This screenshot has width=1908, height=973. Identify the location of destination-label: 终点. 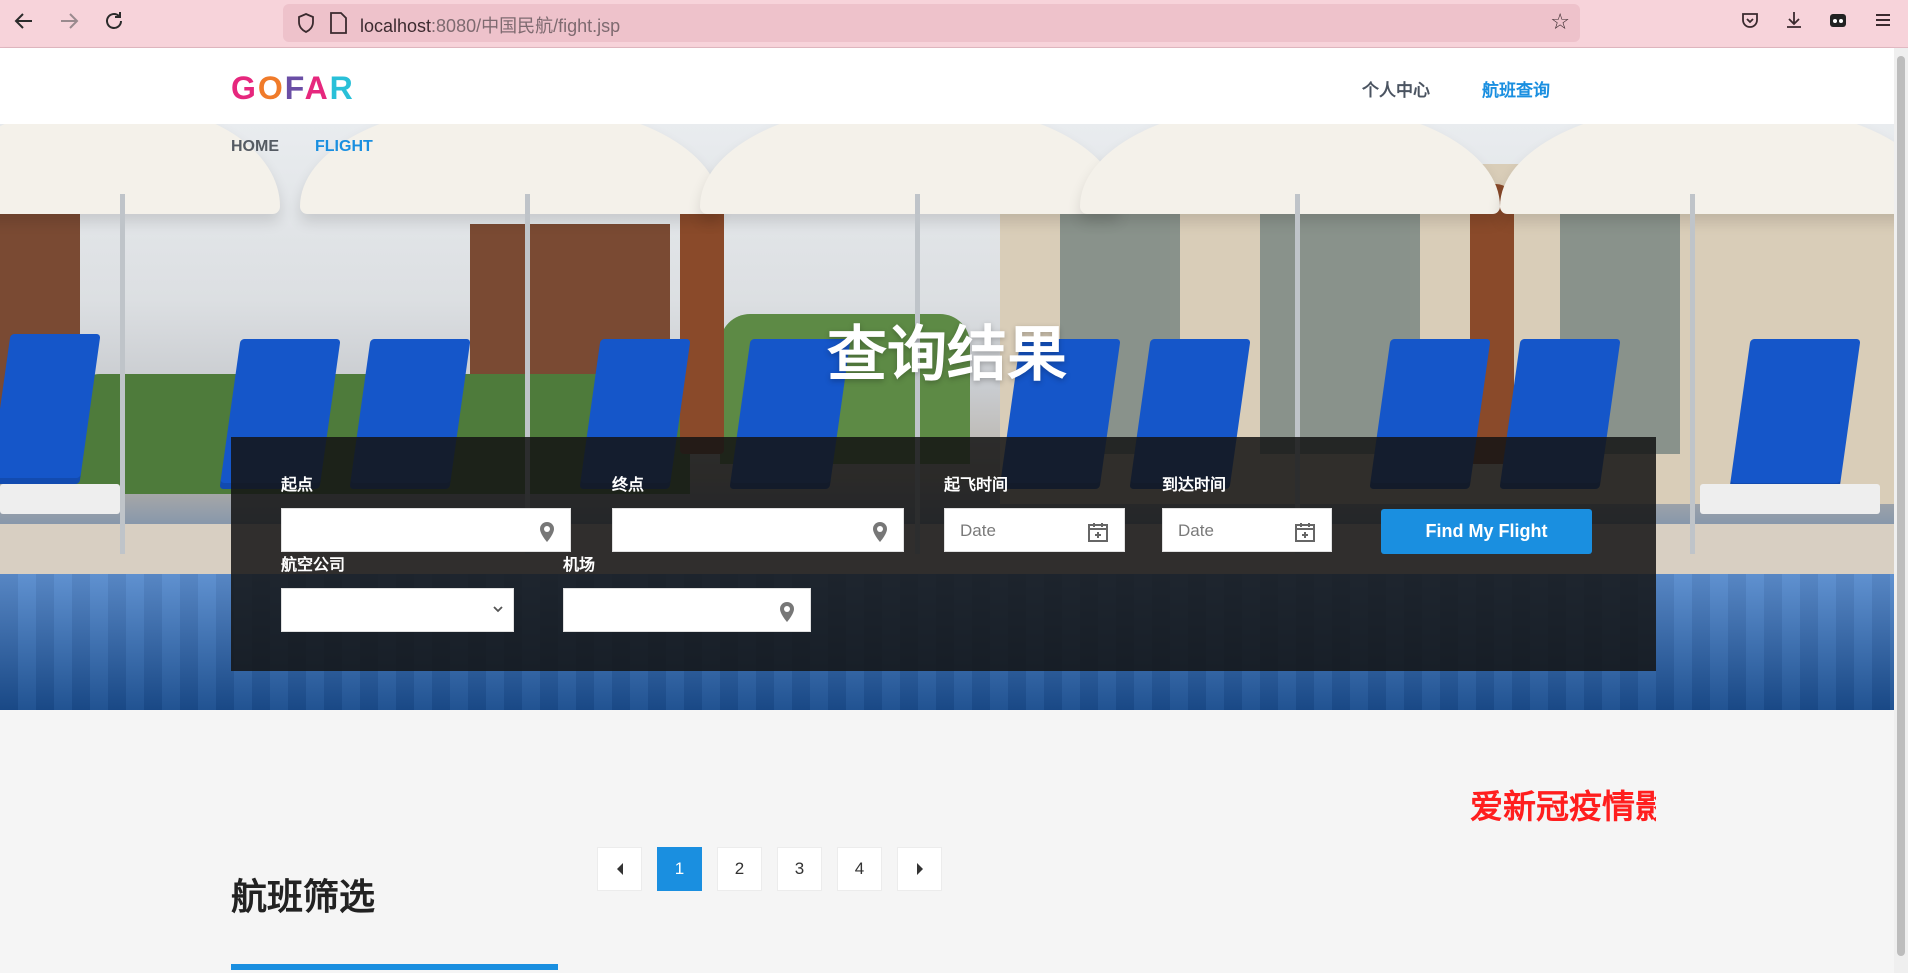
(628, 484).